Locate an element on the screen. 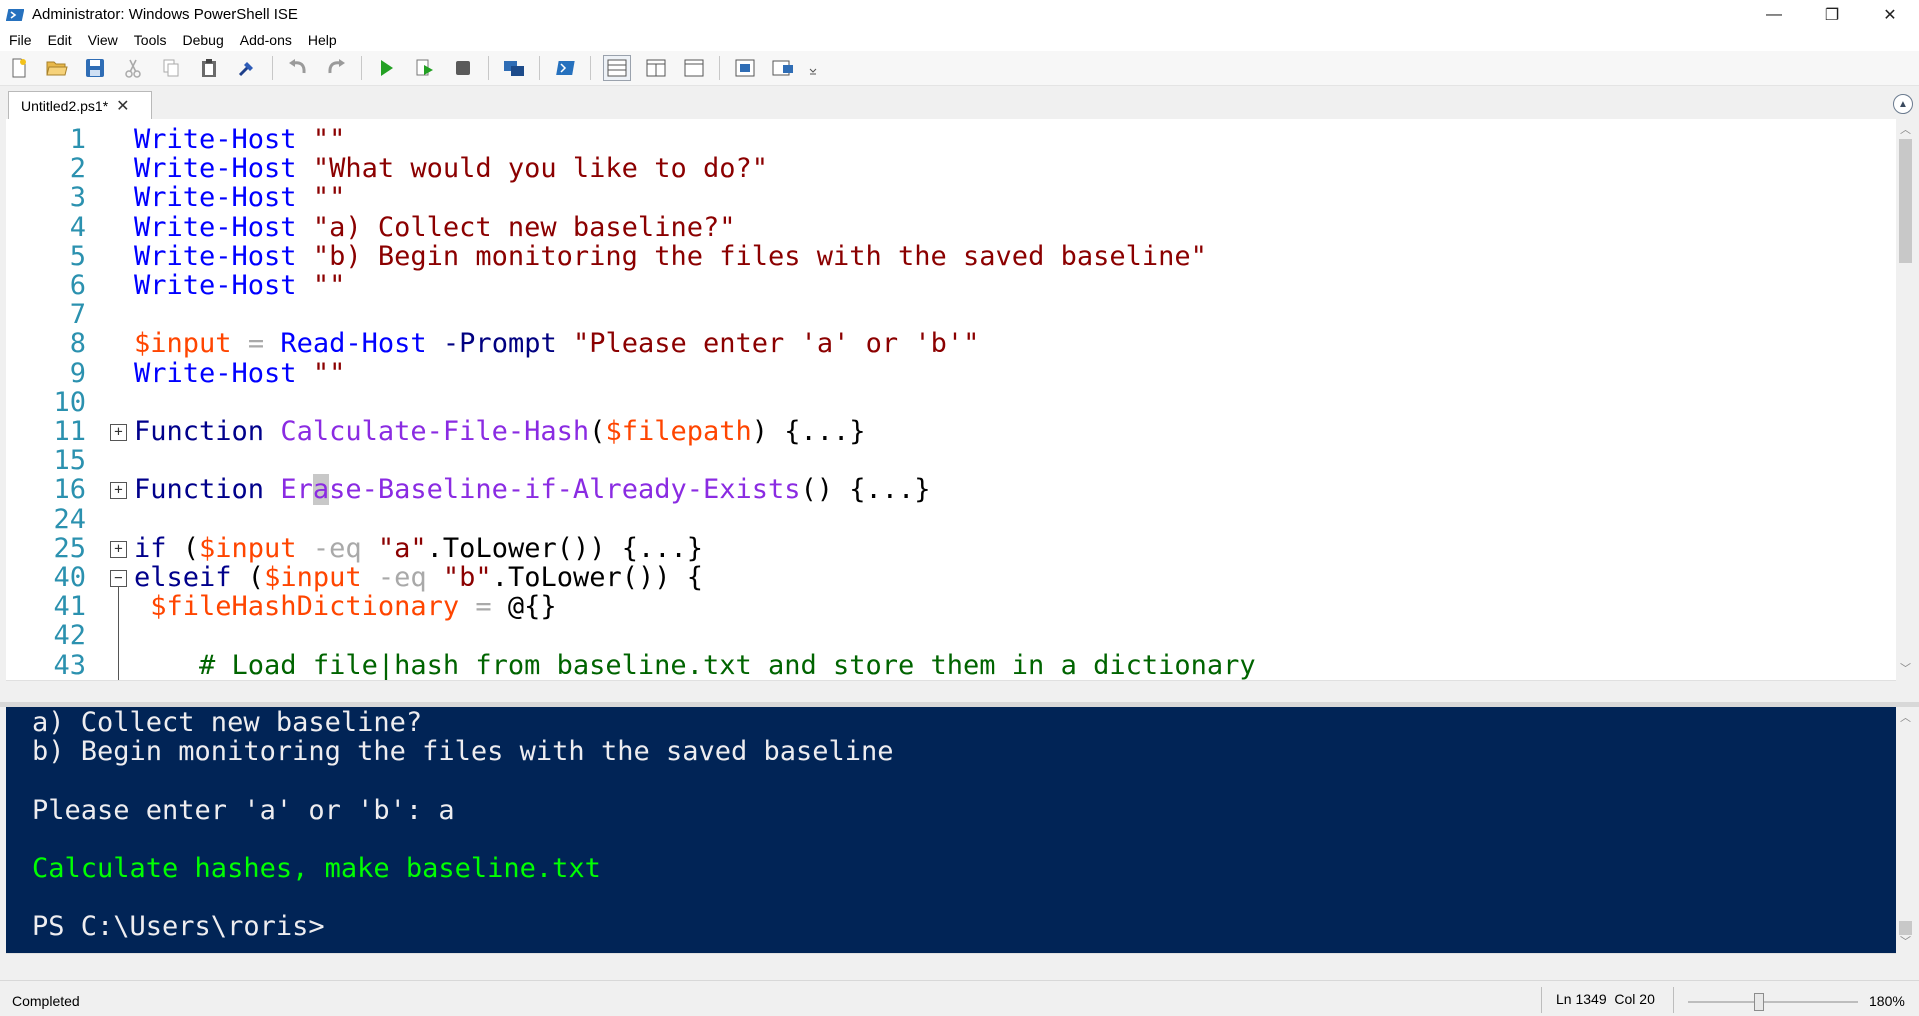  code-line: 2 Write-Host "What would you like to do?" is located at coordinates (946, 168).